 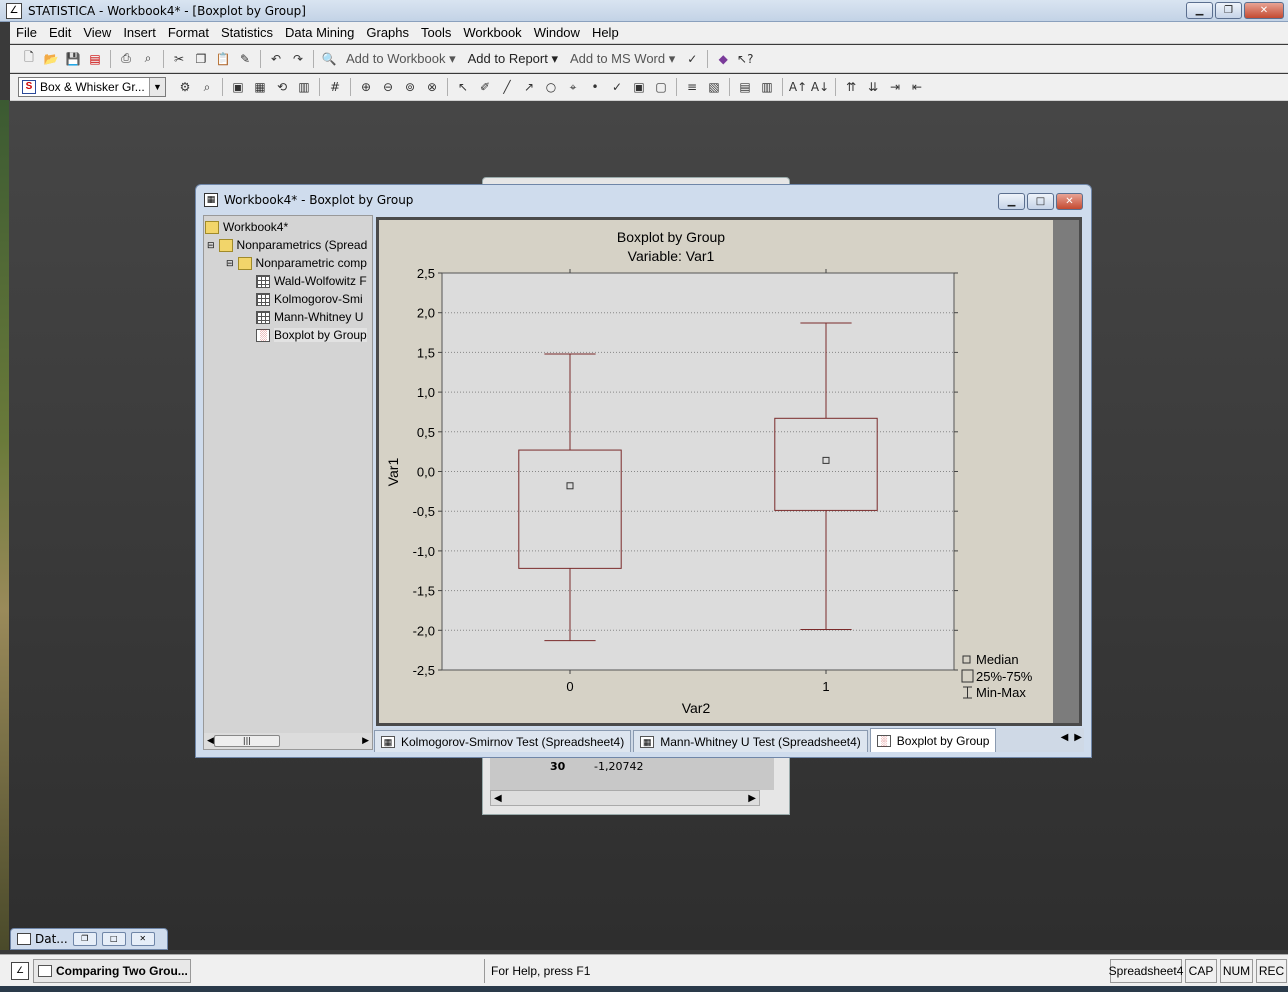 I want to click on print-preview-icon: ⌕, so click(x=148, y=59).